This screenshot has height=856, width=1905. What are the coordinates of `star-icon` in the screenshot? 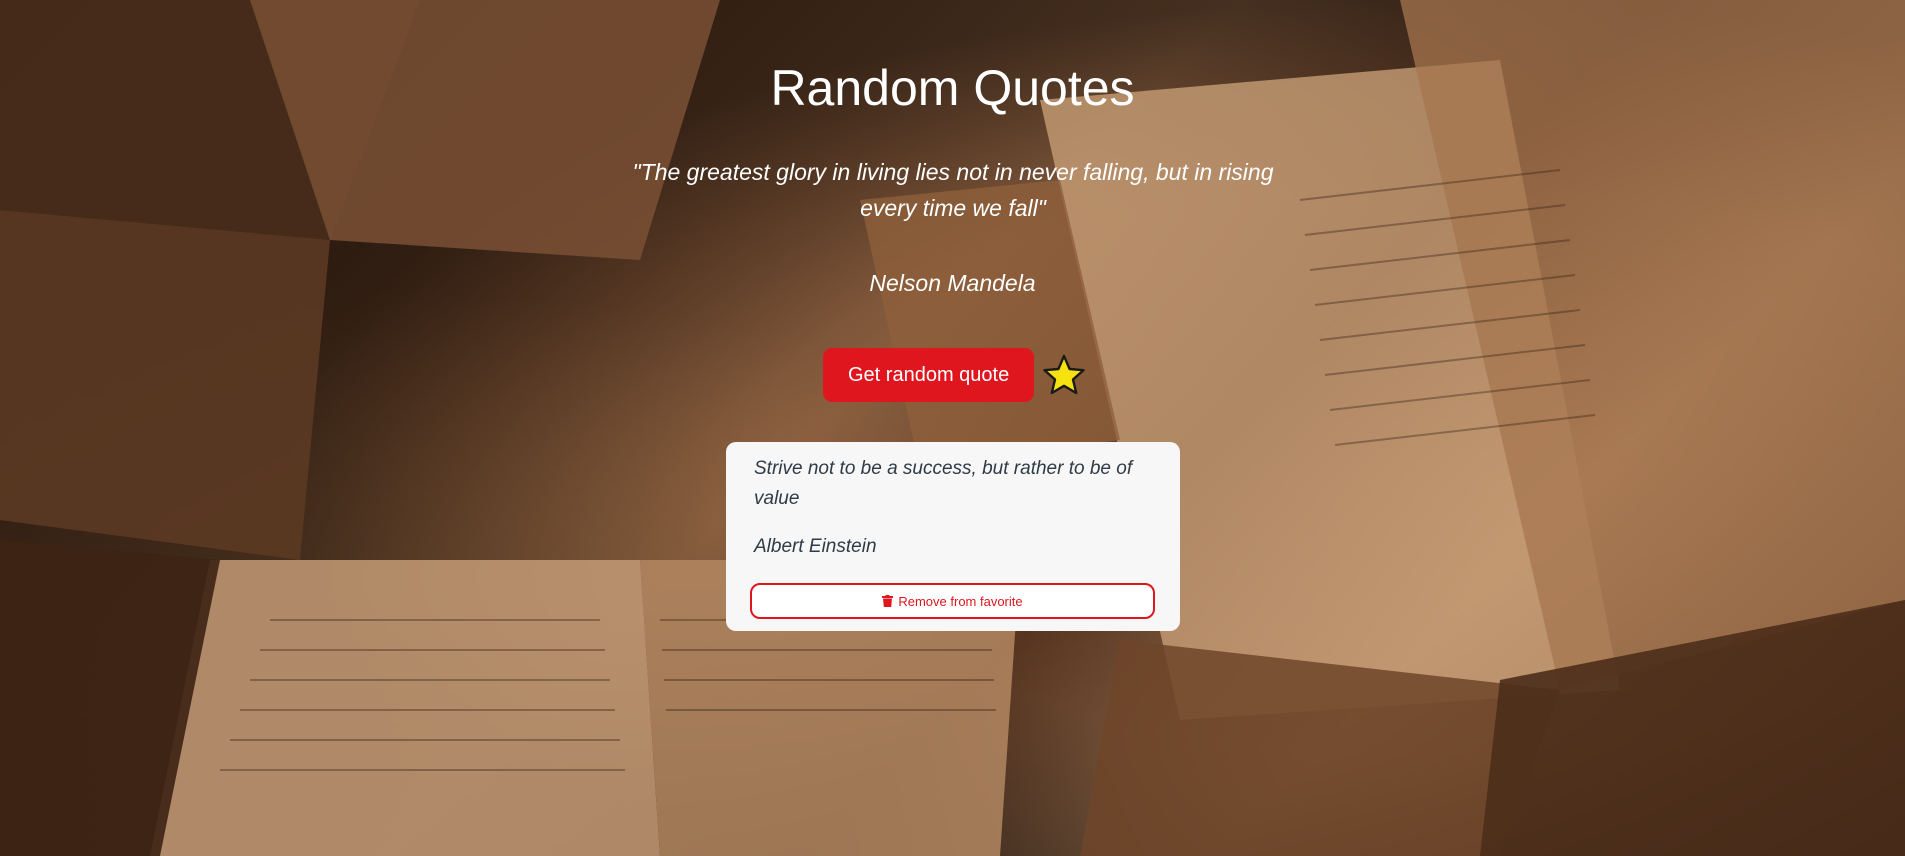 It's located at (1064, 375).